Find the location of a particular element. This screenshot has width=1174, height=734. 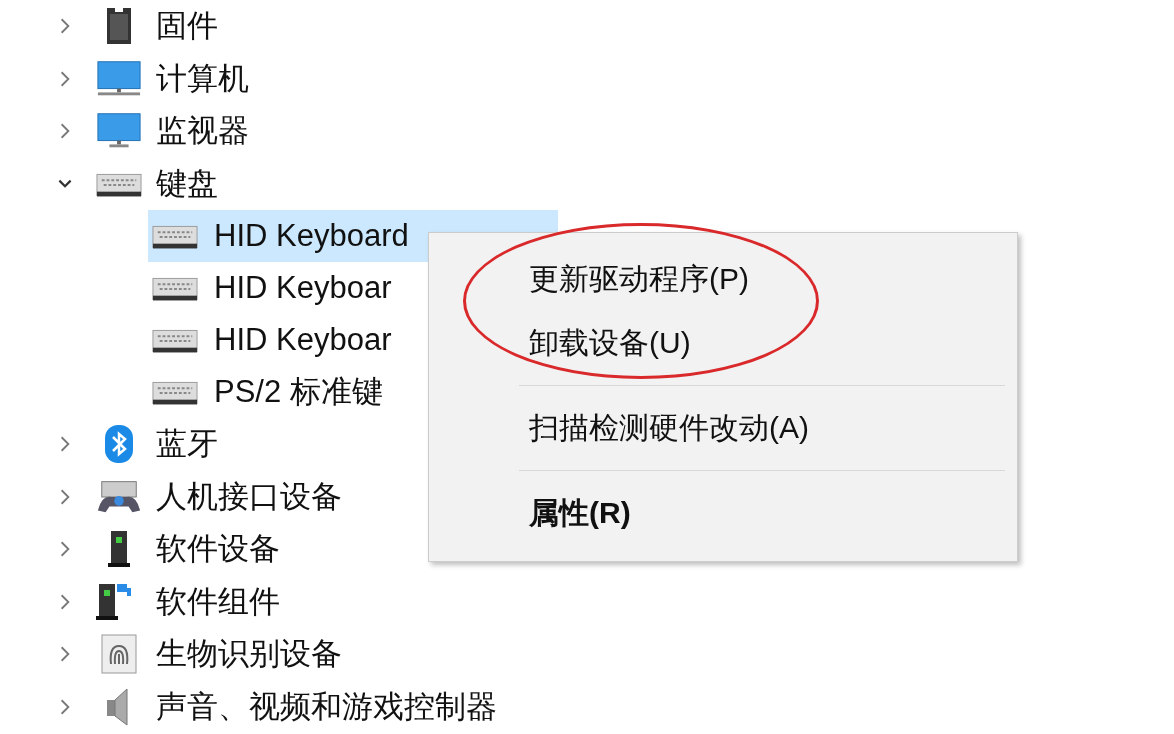

category-label: 声音、视频和游戏控制器 is located at coordinates (326, 706).